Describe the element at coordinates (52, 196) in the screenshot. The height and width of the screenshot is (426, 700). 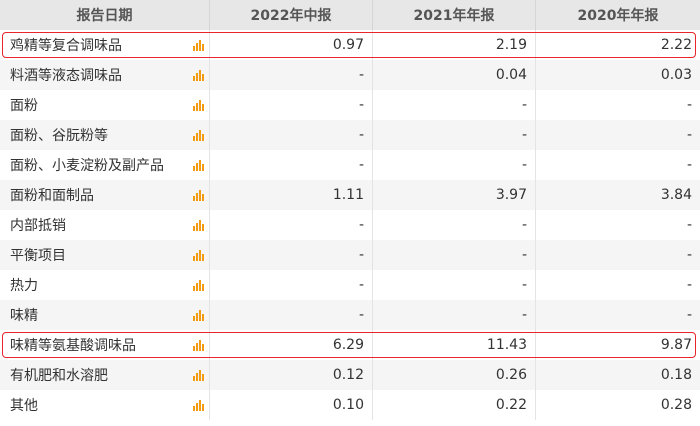
I see `row-label: 面粉和面制品` at that location.